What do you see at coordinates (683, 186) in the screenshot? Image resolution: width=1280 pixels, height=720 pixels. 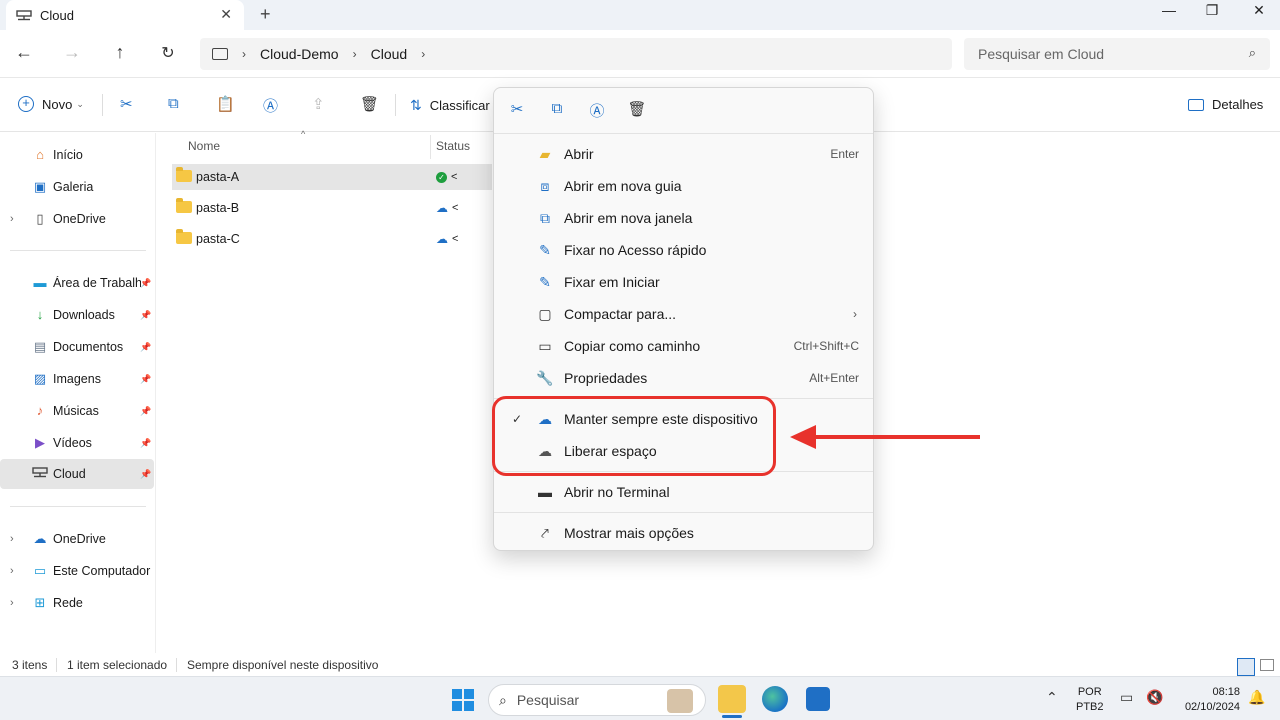 I see `menu-item-abrir-nova-guia: ⧈ Abrir em nova guia` at bounding box center [683, 186].